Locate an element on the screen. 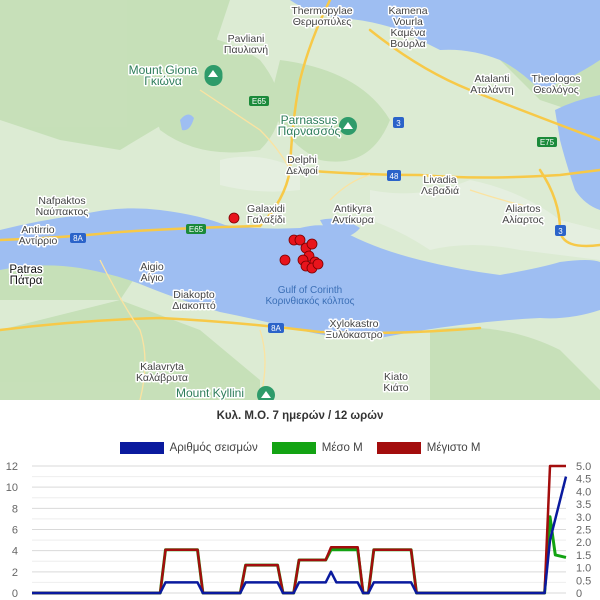 The width and height of the screenshot is (600, 600). y-left-tick-label: 0 is located at coordinates (15, 594).